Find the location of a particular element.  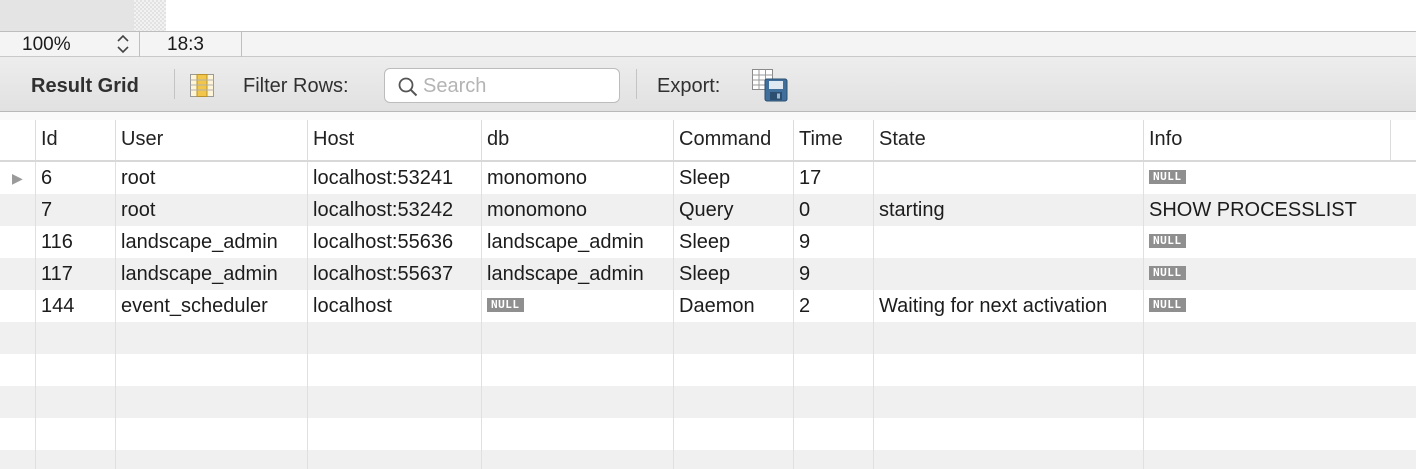

cell-db: NULL is located at coordinates (577, 306).